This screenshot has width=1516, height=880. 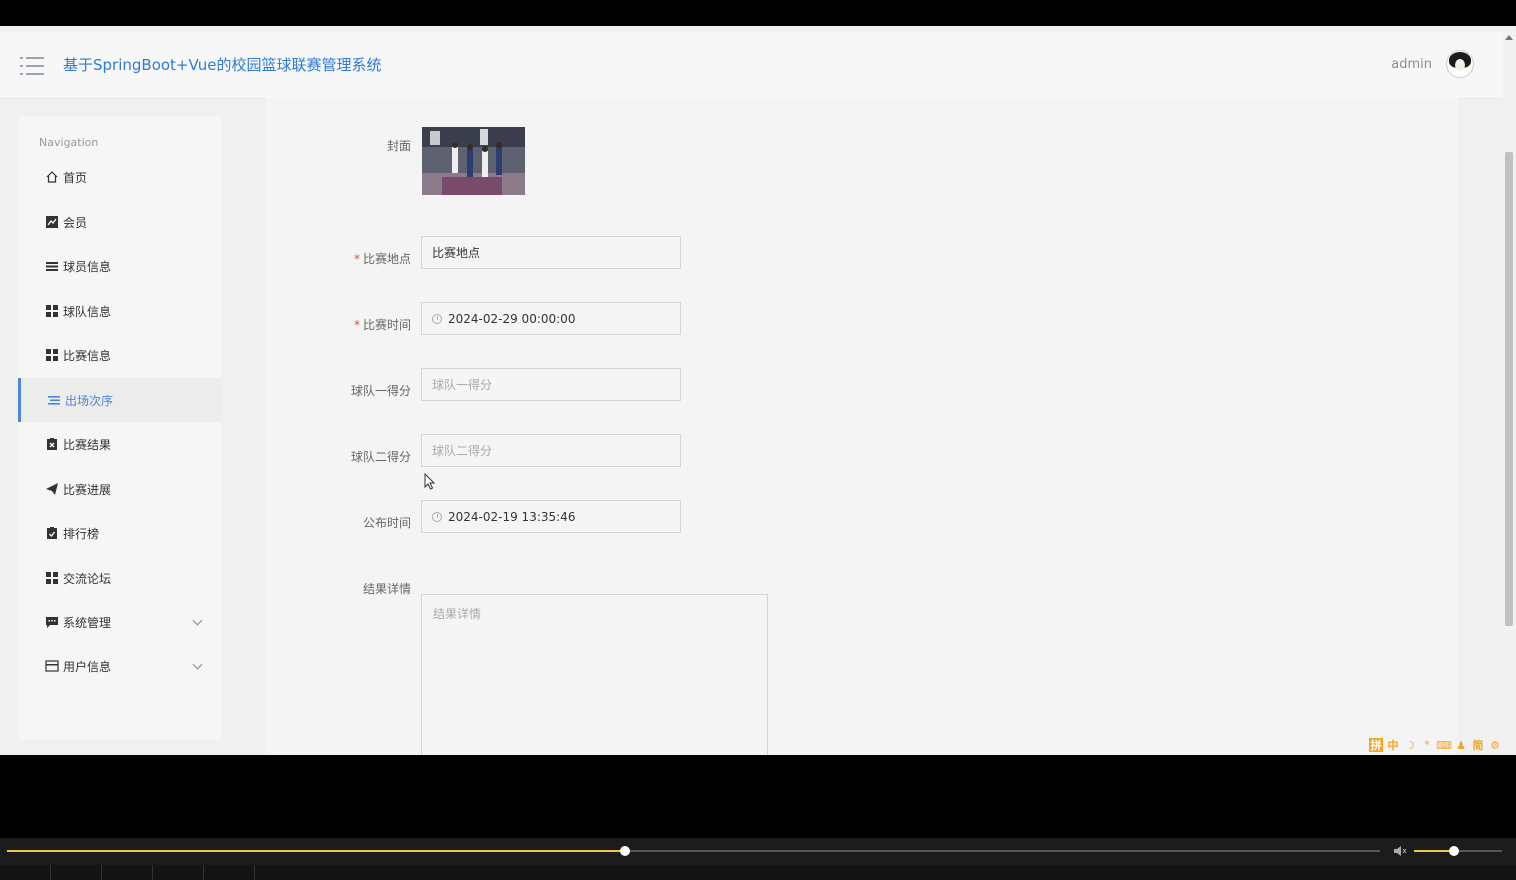 What do you see at coordinates (119, 266) in the screenshot?
I see `sidebar-item-players: 球员信息` at bounding box center [119, 266].